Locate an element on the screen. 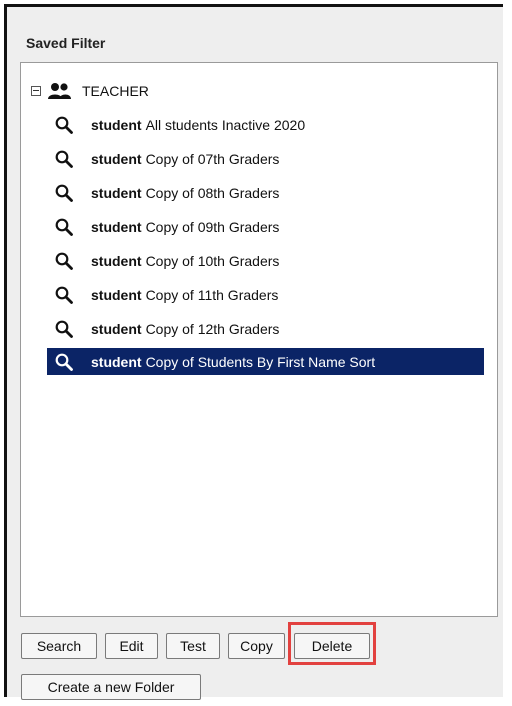  tree-root-teacher: TEACHER is located at coordinates (90, 91).